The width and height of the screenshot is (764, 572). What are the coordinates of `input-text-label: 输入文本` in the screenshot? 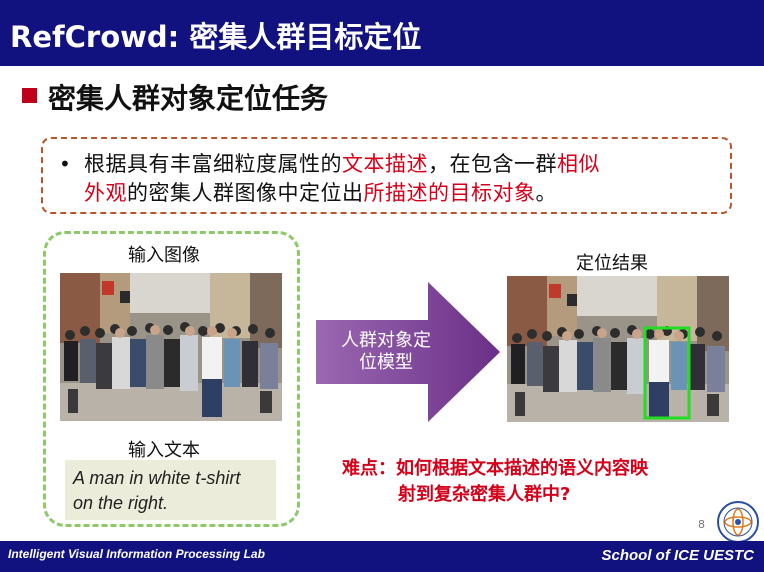 It's located at (164, 450).